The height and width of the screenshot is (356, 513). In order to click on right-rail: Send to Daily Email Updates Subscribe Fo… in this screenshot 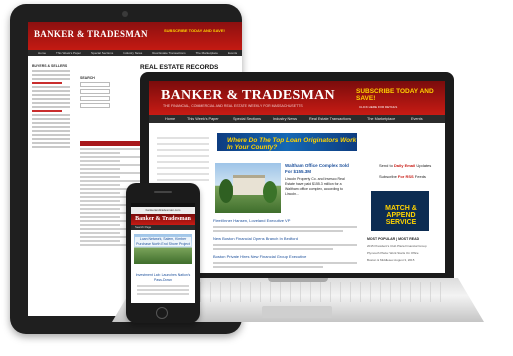, I will do `click(403, 174)`.